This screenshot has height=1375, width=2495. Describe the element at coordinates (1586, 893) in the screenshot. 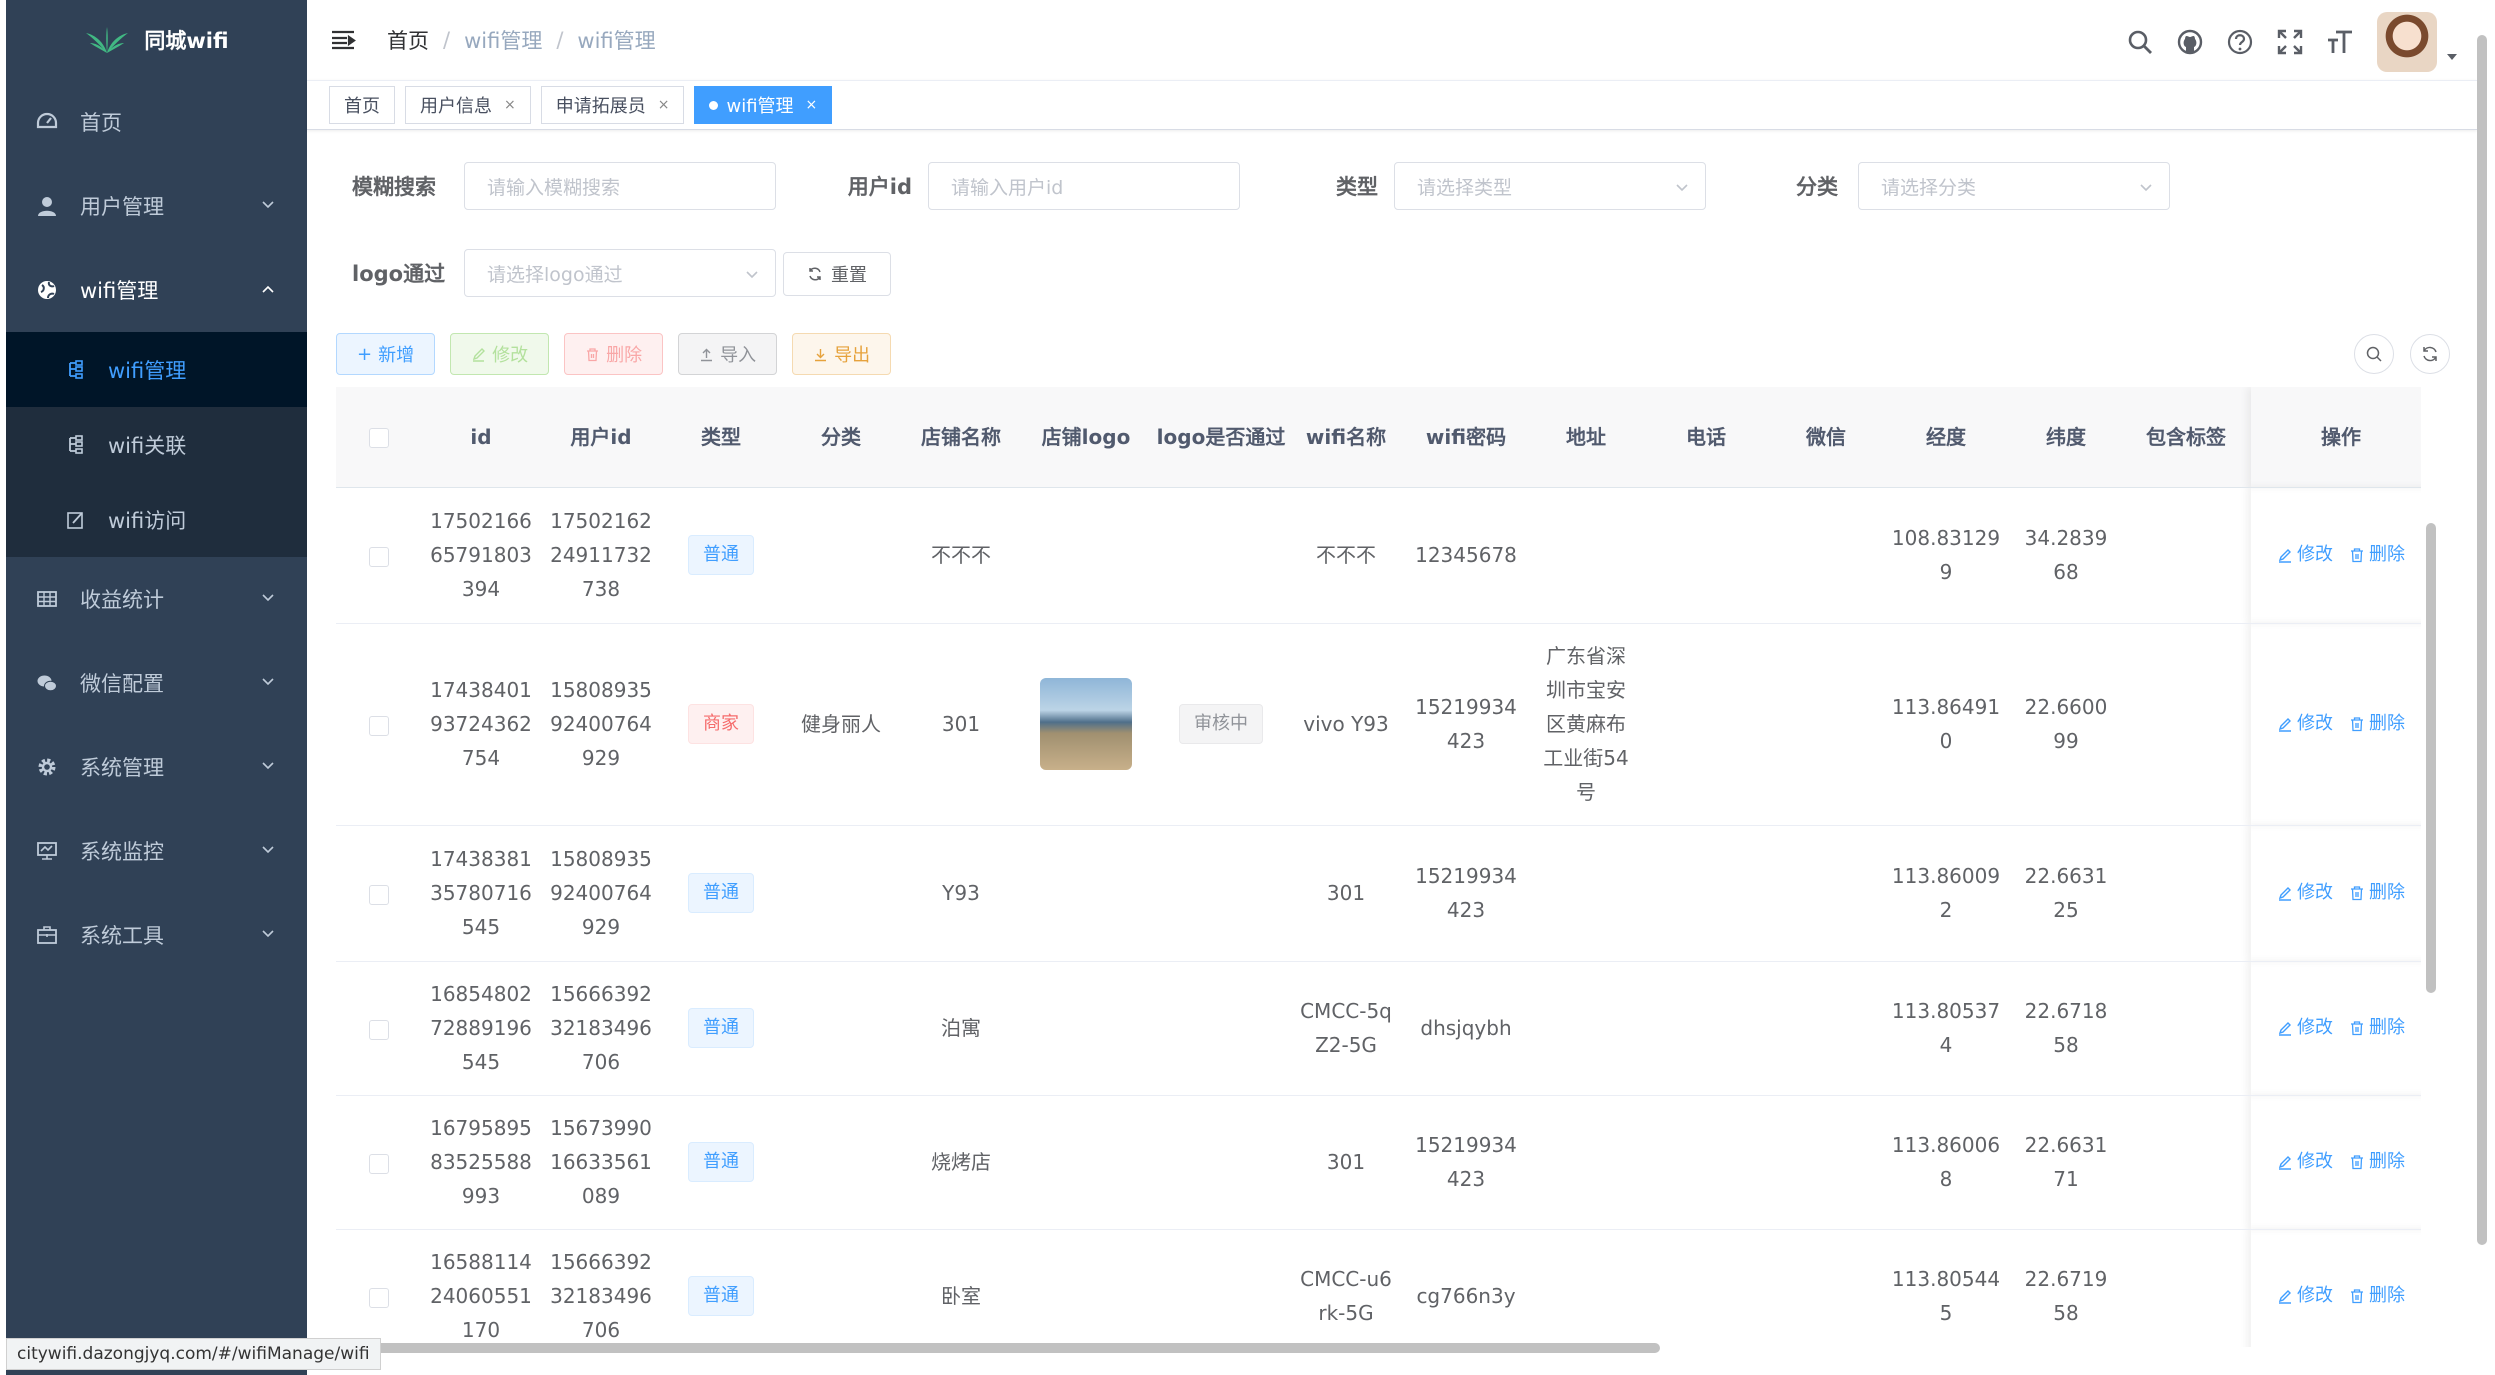

I see `cell-addr` at that location.